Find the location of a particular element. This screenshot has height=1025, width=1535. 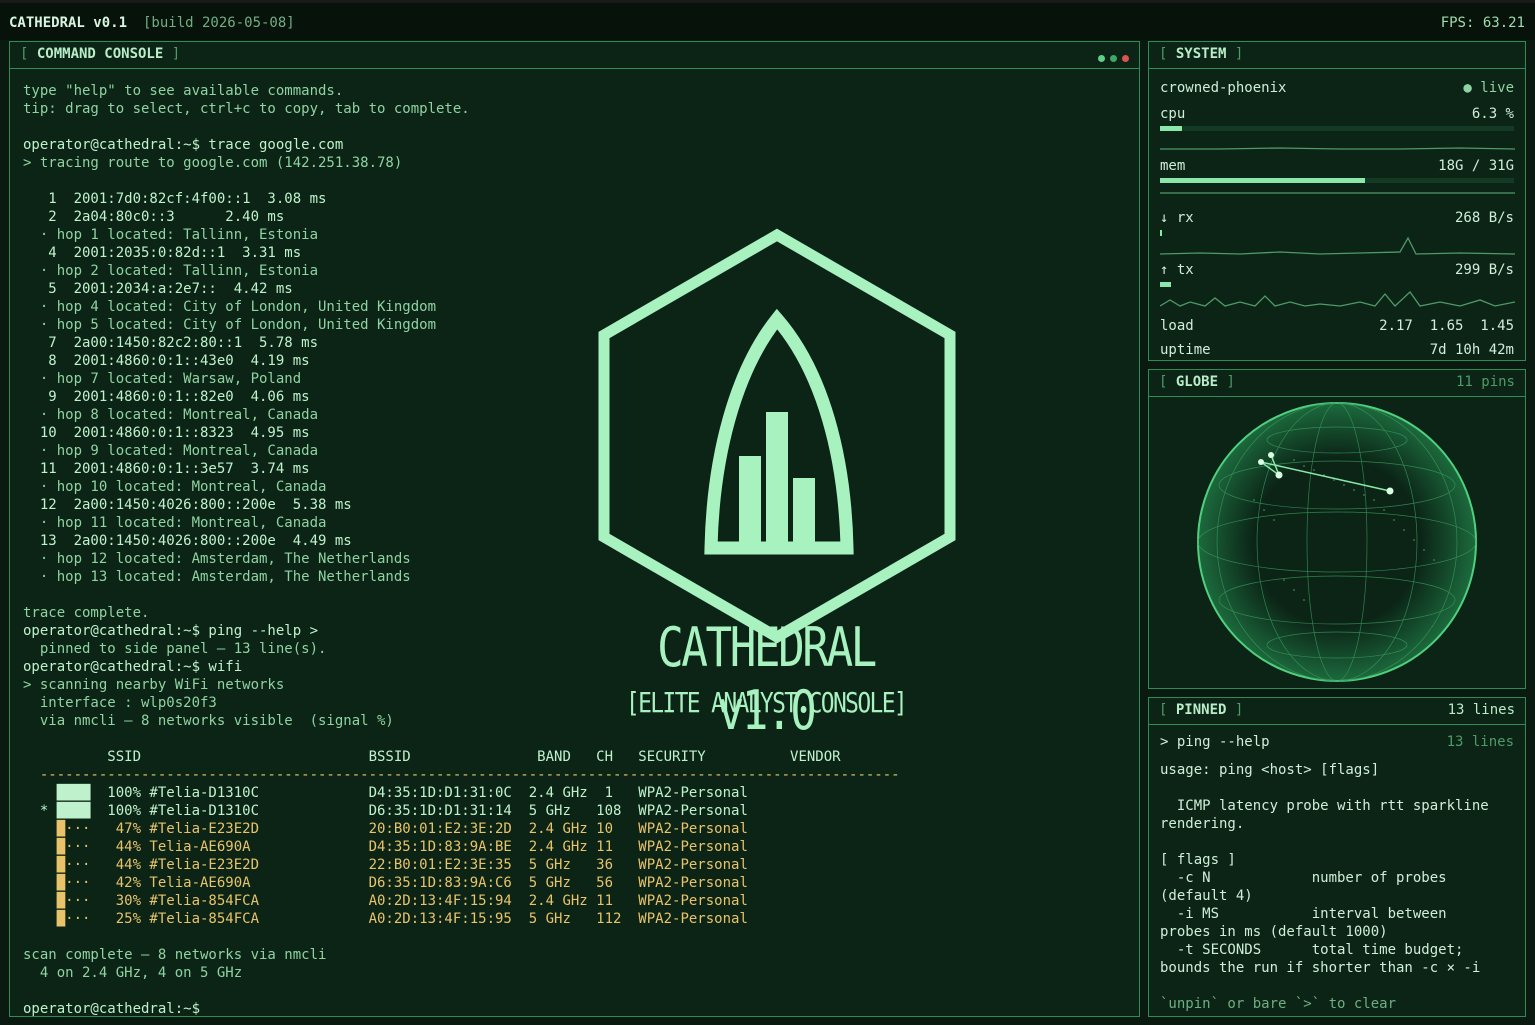

console-line: 12 2a00:1450:4026:800::200e 5.38 ms is located at coordinates (187, 505).